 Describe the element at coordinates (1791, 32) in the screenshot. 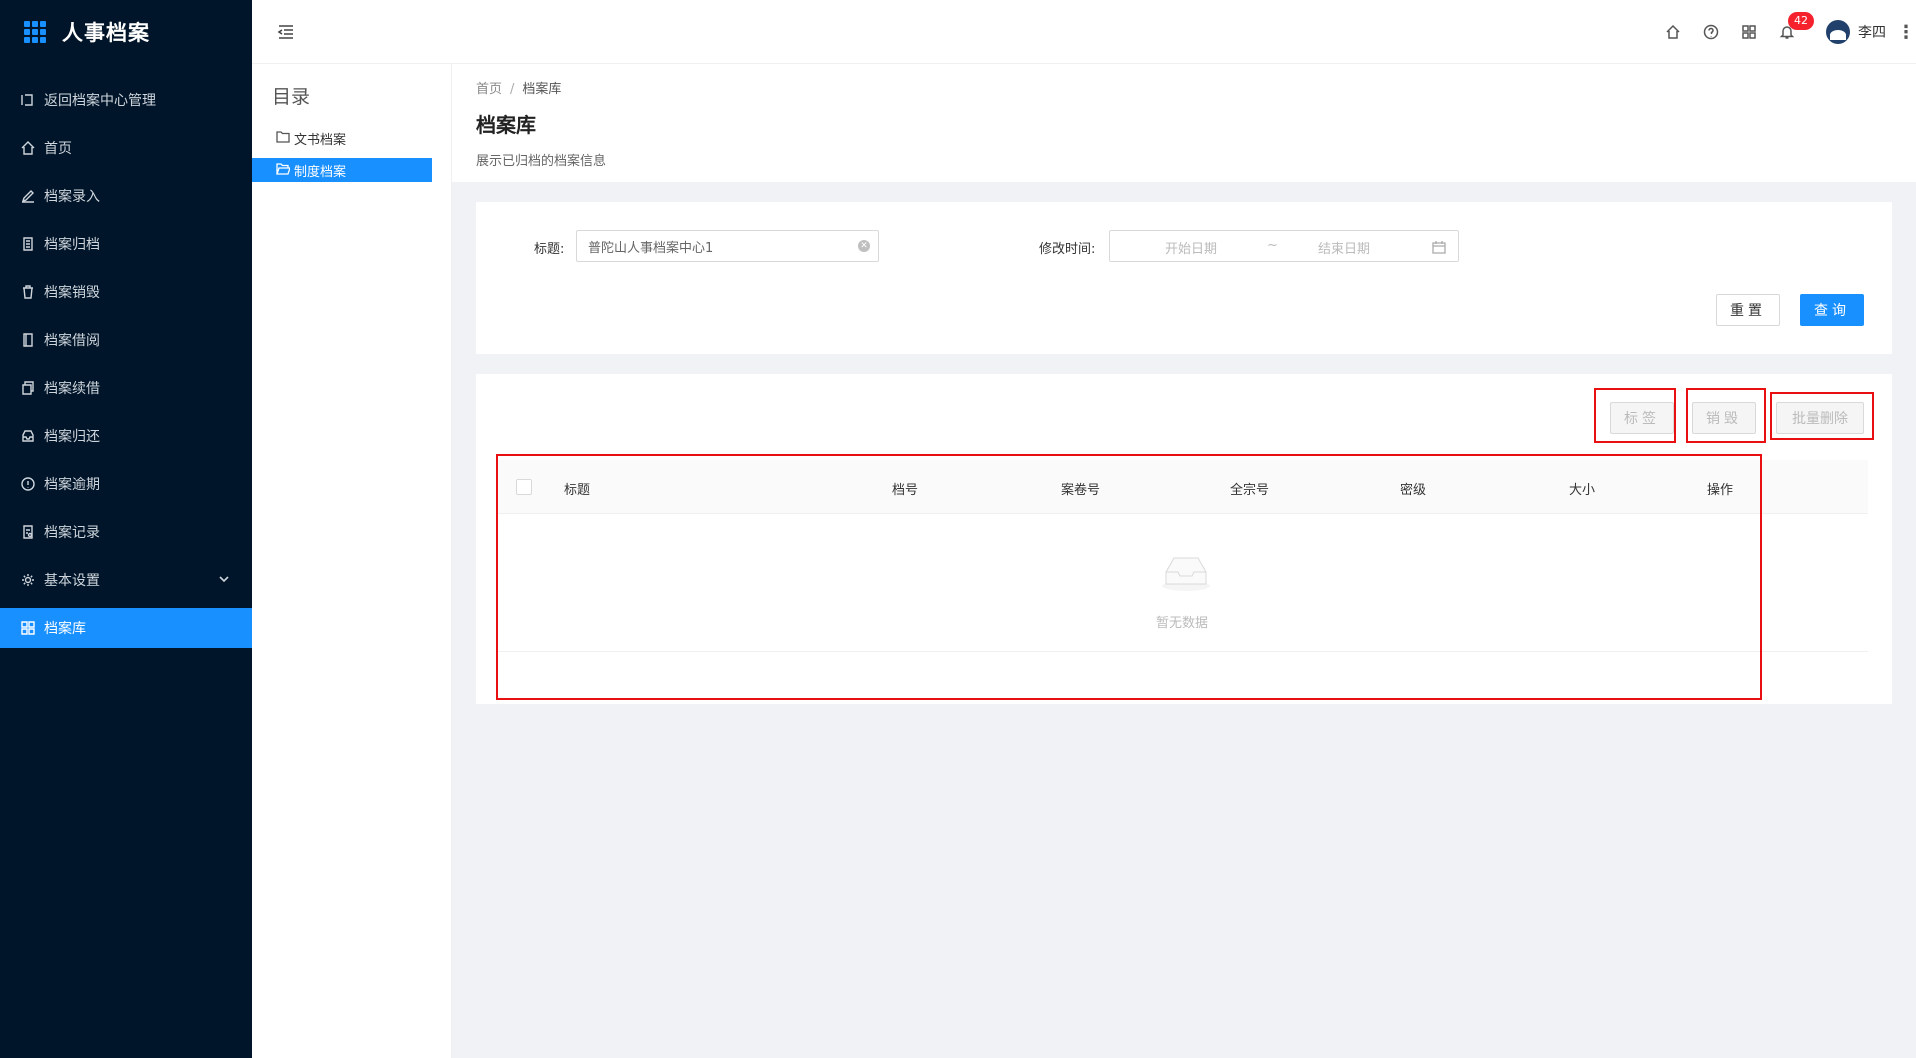

I see `bell-icon: 42` at that location.